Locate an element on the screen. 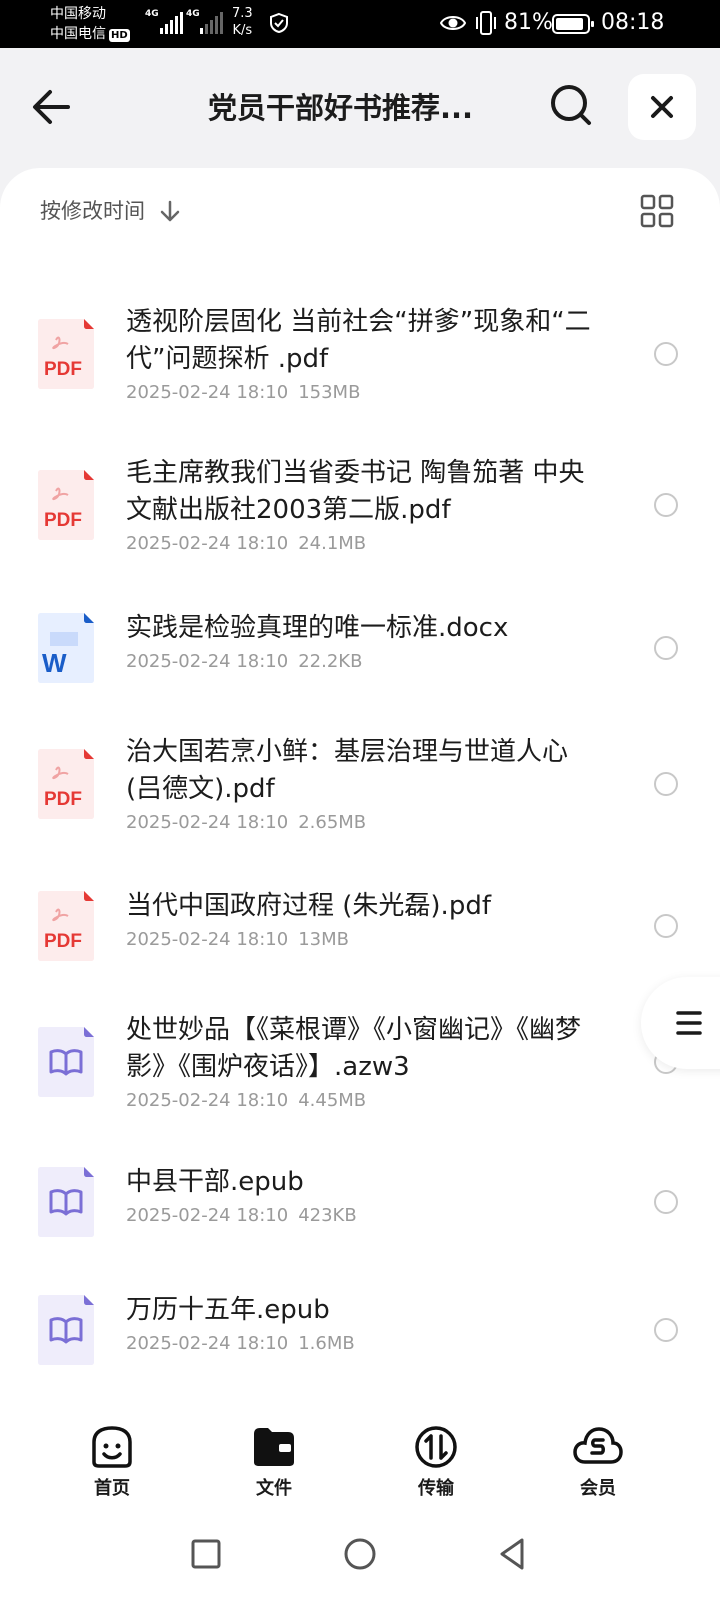  speed-unit: K/s is located at coordinates (242, 30).